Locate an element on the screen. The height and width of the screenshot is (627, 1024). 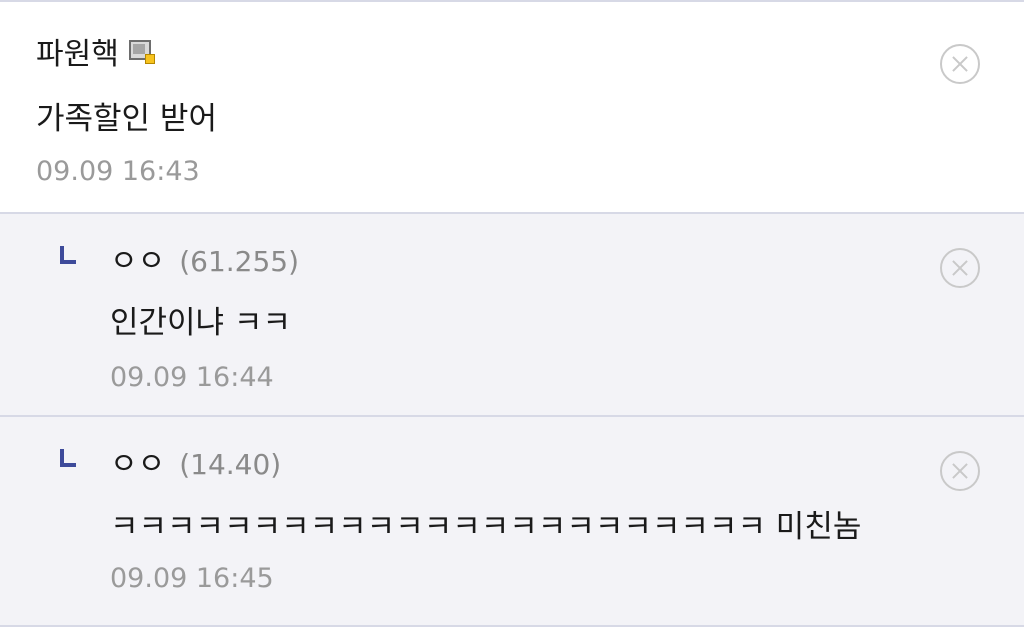
reply-timestamp: 09.09 16:44 is located at coordinates (192, 377).